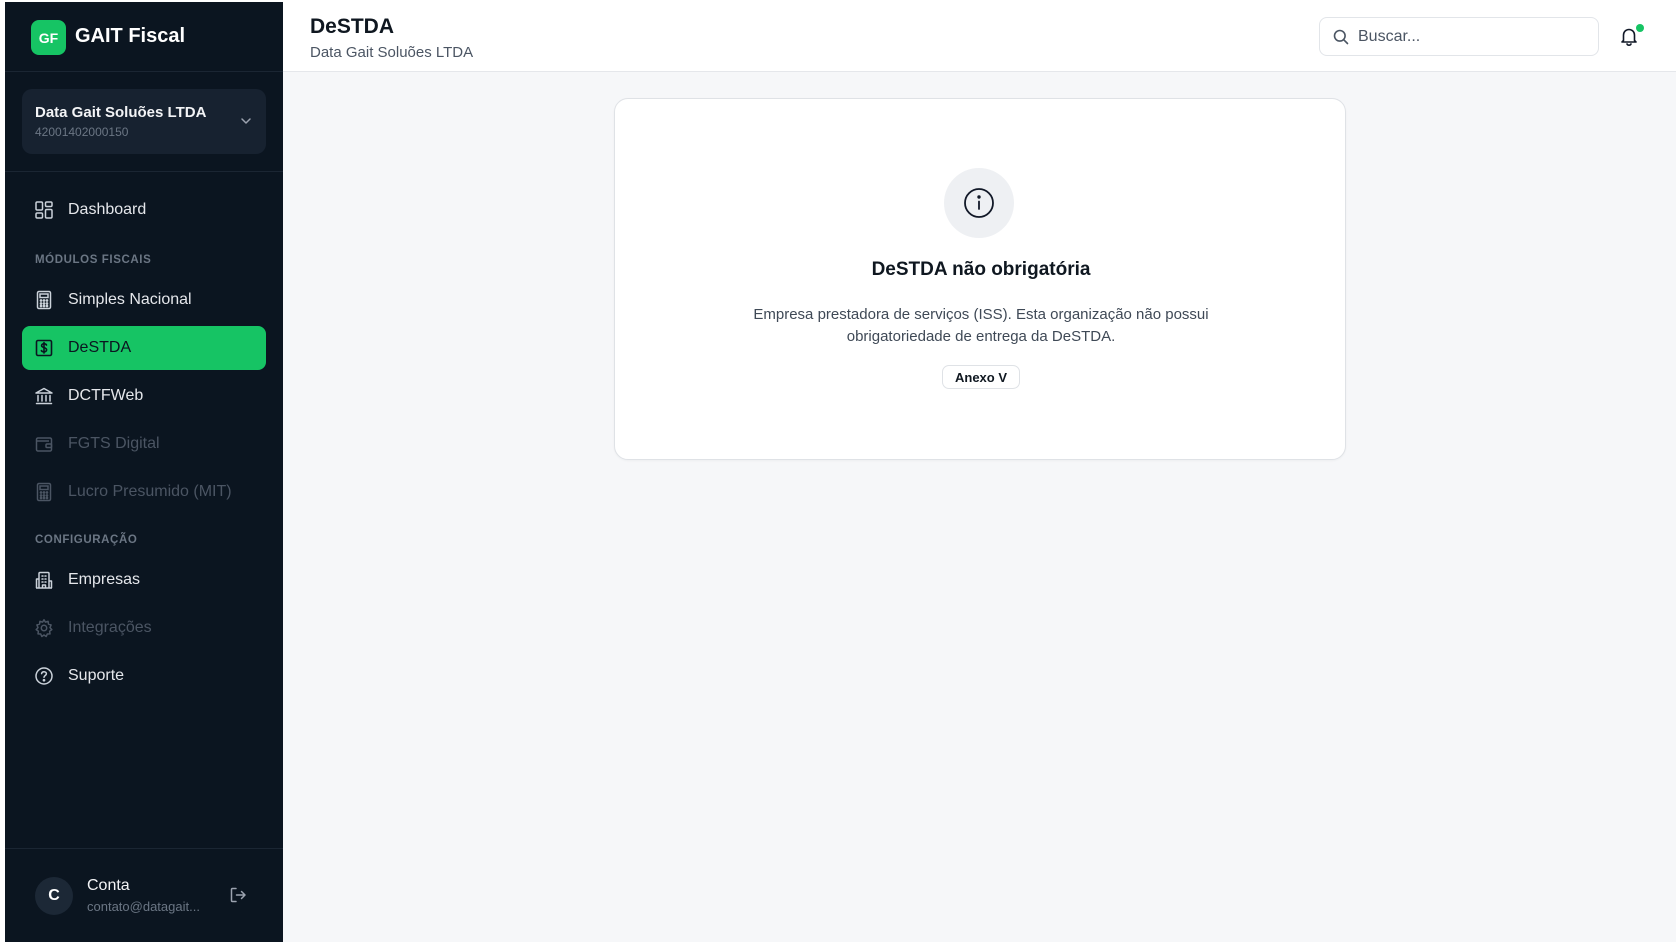 The width and height of the screenshot is (1676, 945). Describe the element at coordinates (54, 896) in the screenshot. I see `avatar: C` at that location.